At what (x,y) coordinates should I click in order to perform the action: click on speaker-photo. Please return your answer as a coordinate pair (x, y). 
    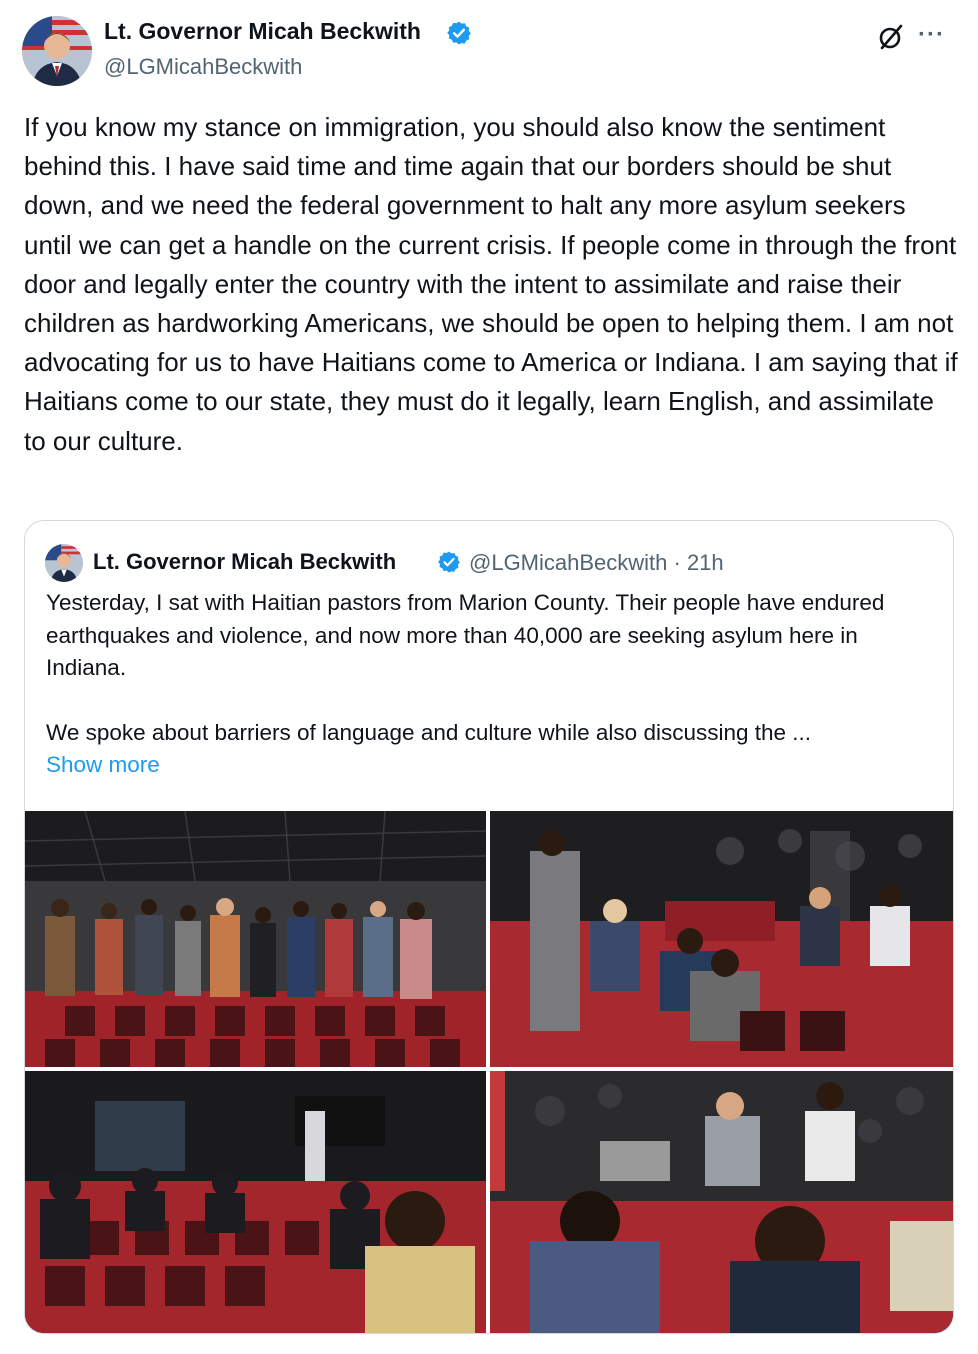
    Looking at the image, I should click on (721, 1202).